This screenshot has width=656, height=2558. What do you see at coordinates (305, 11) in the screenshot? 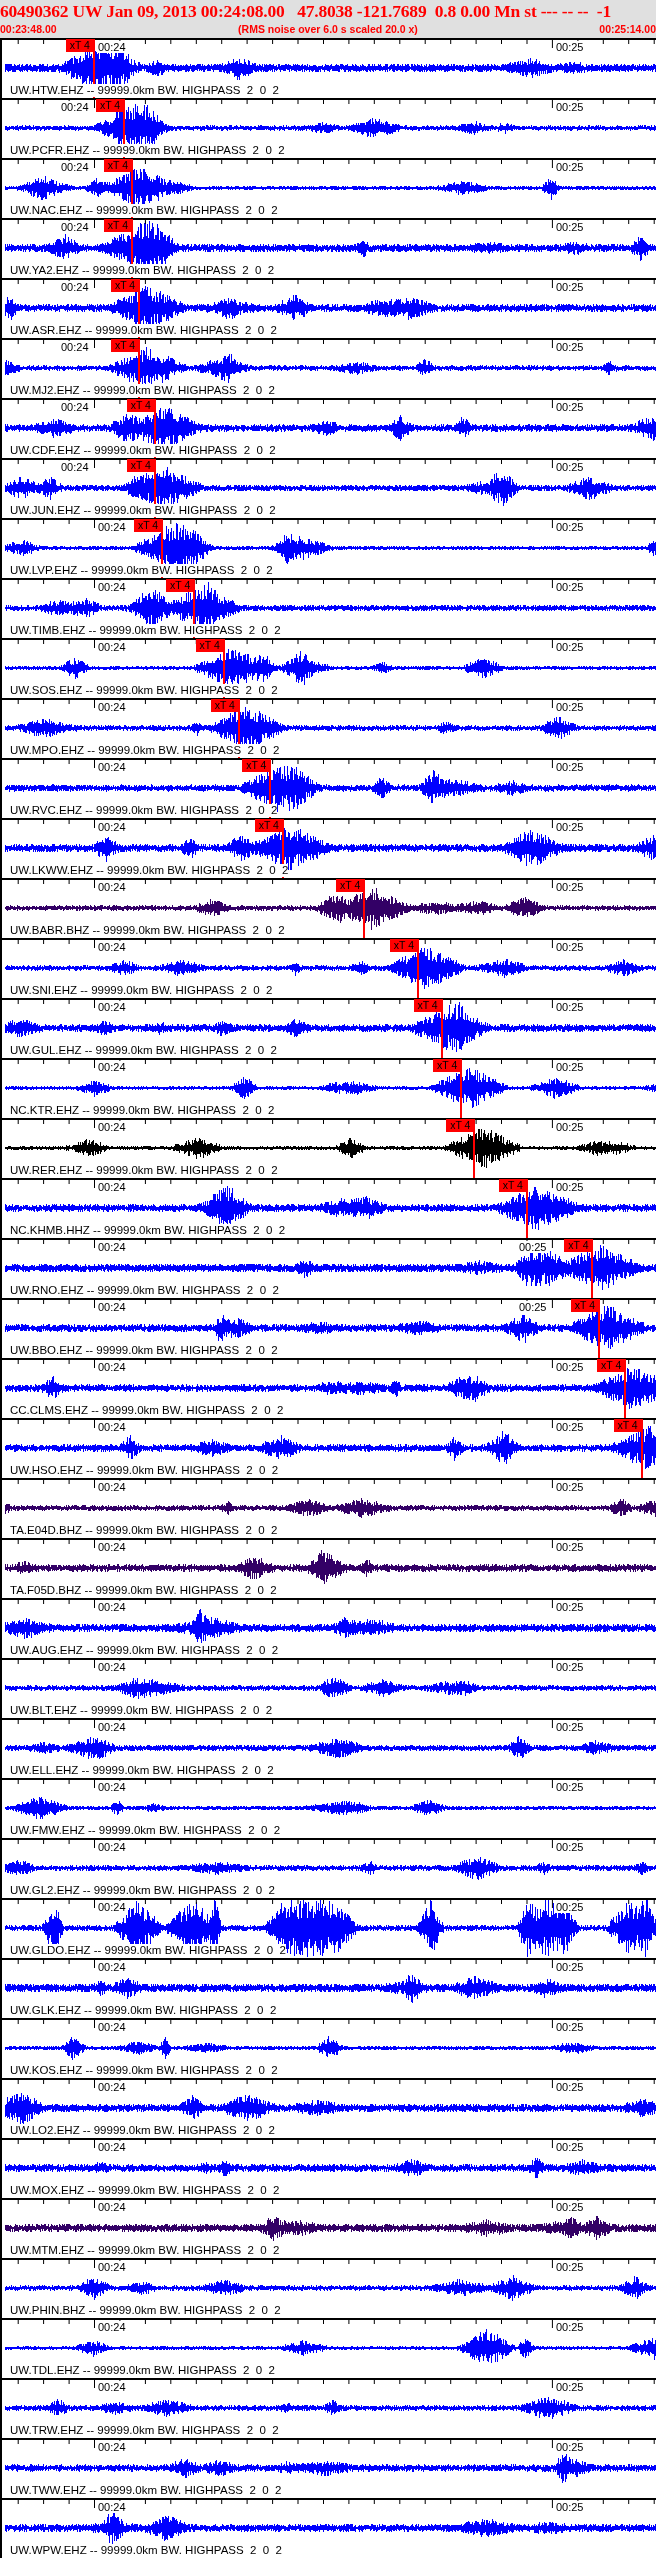
I see `event-title: 60490362 UW Jan 09, 2013 00:24:08.00 47.8038 -121.7689 0.8 0.00 Mn st --- -- -- -1` at bounding box center [305, 11].